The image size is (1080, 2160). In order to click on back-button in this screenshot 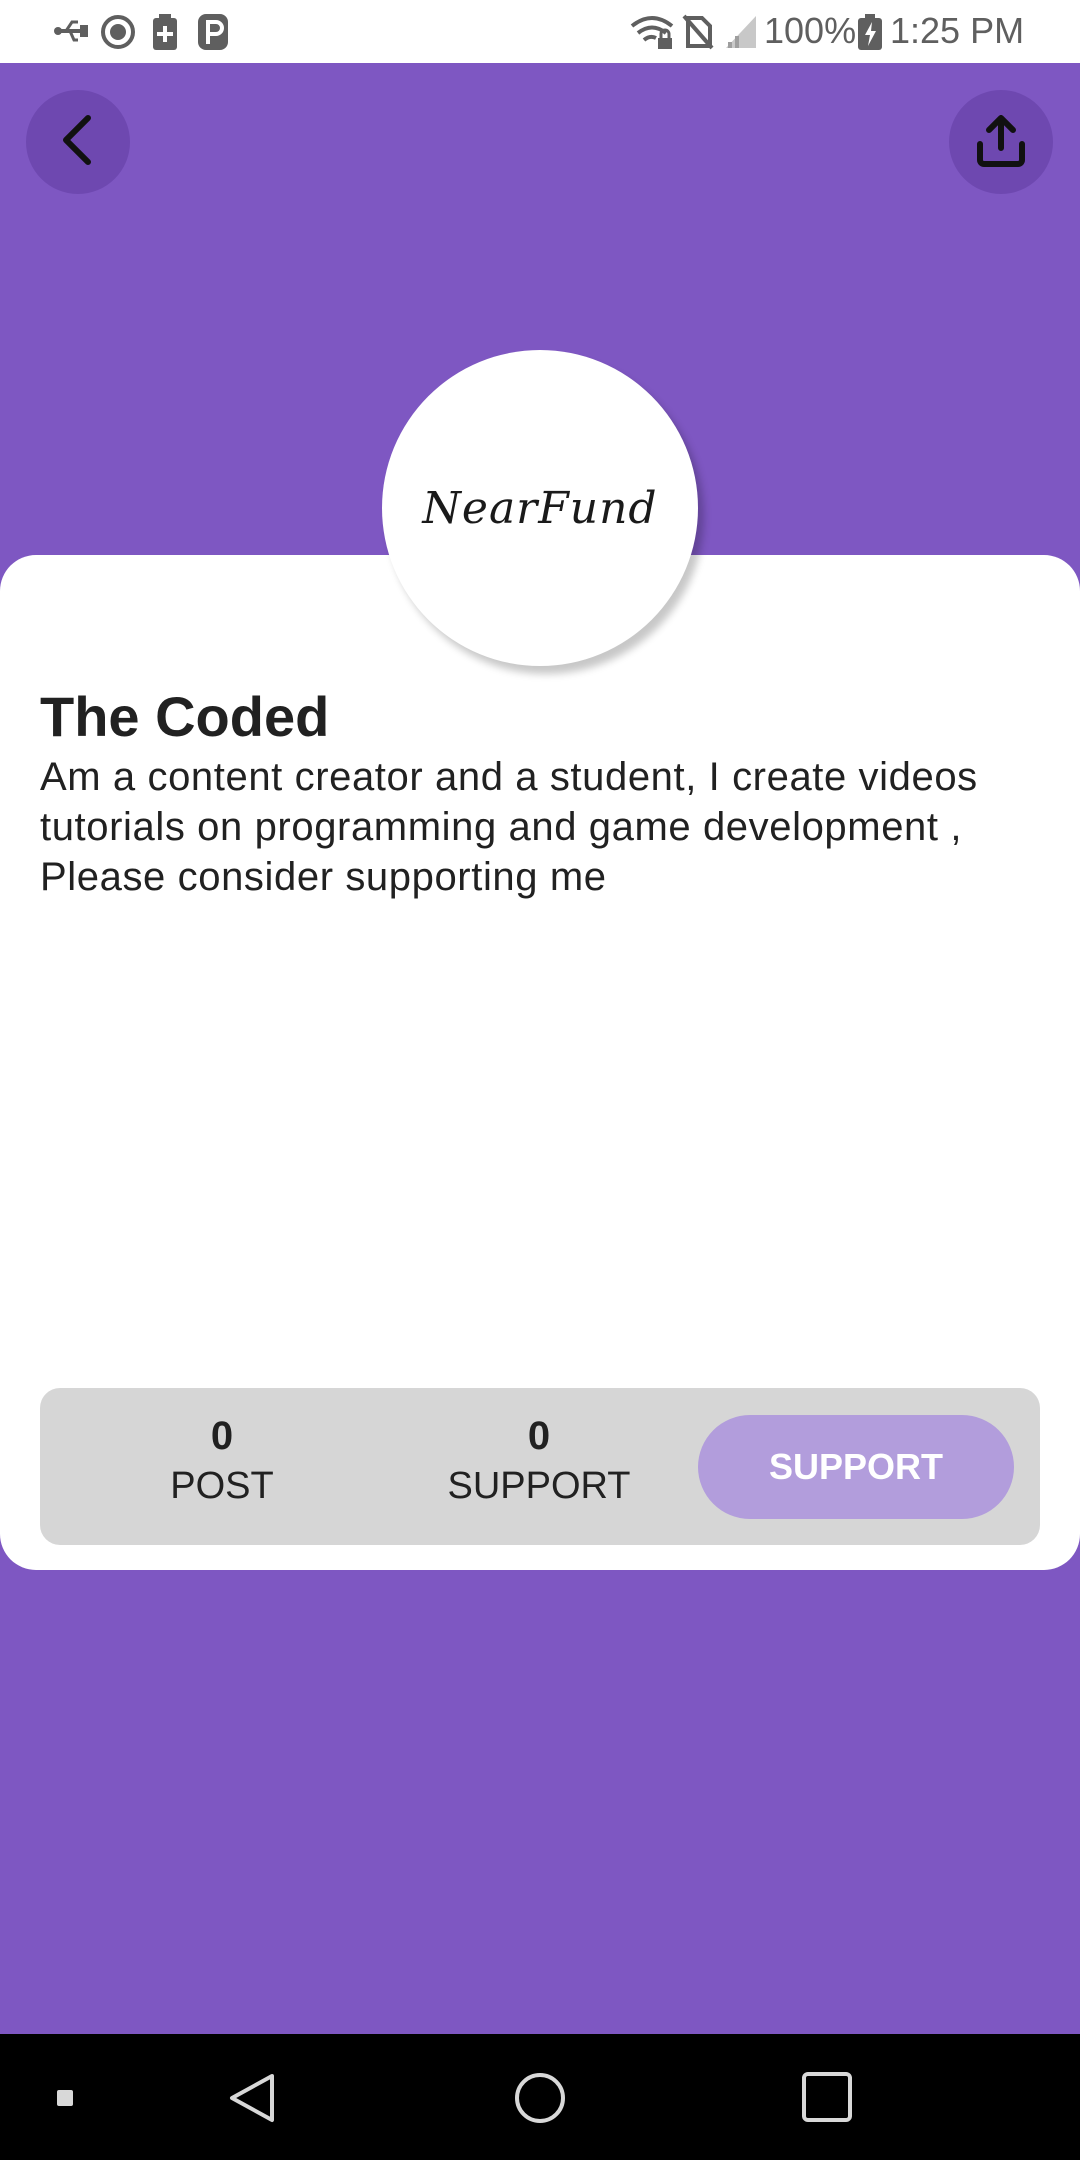, I will do `click(78, 142)`.